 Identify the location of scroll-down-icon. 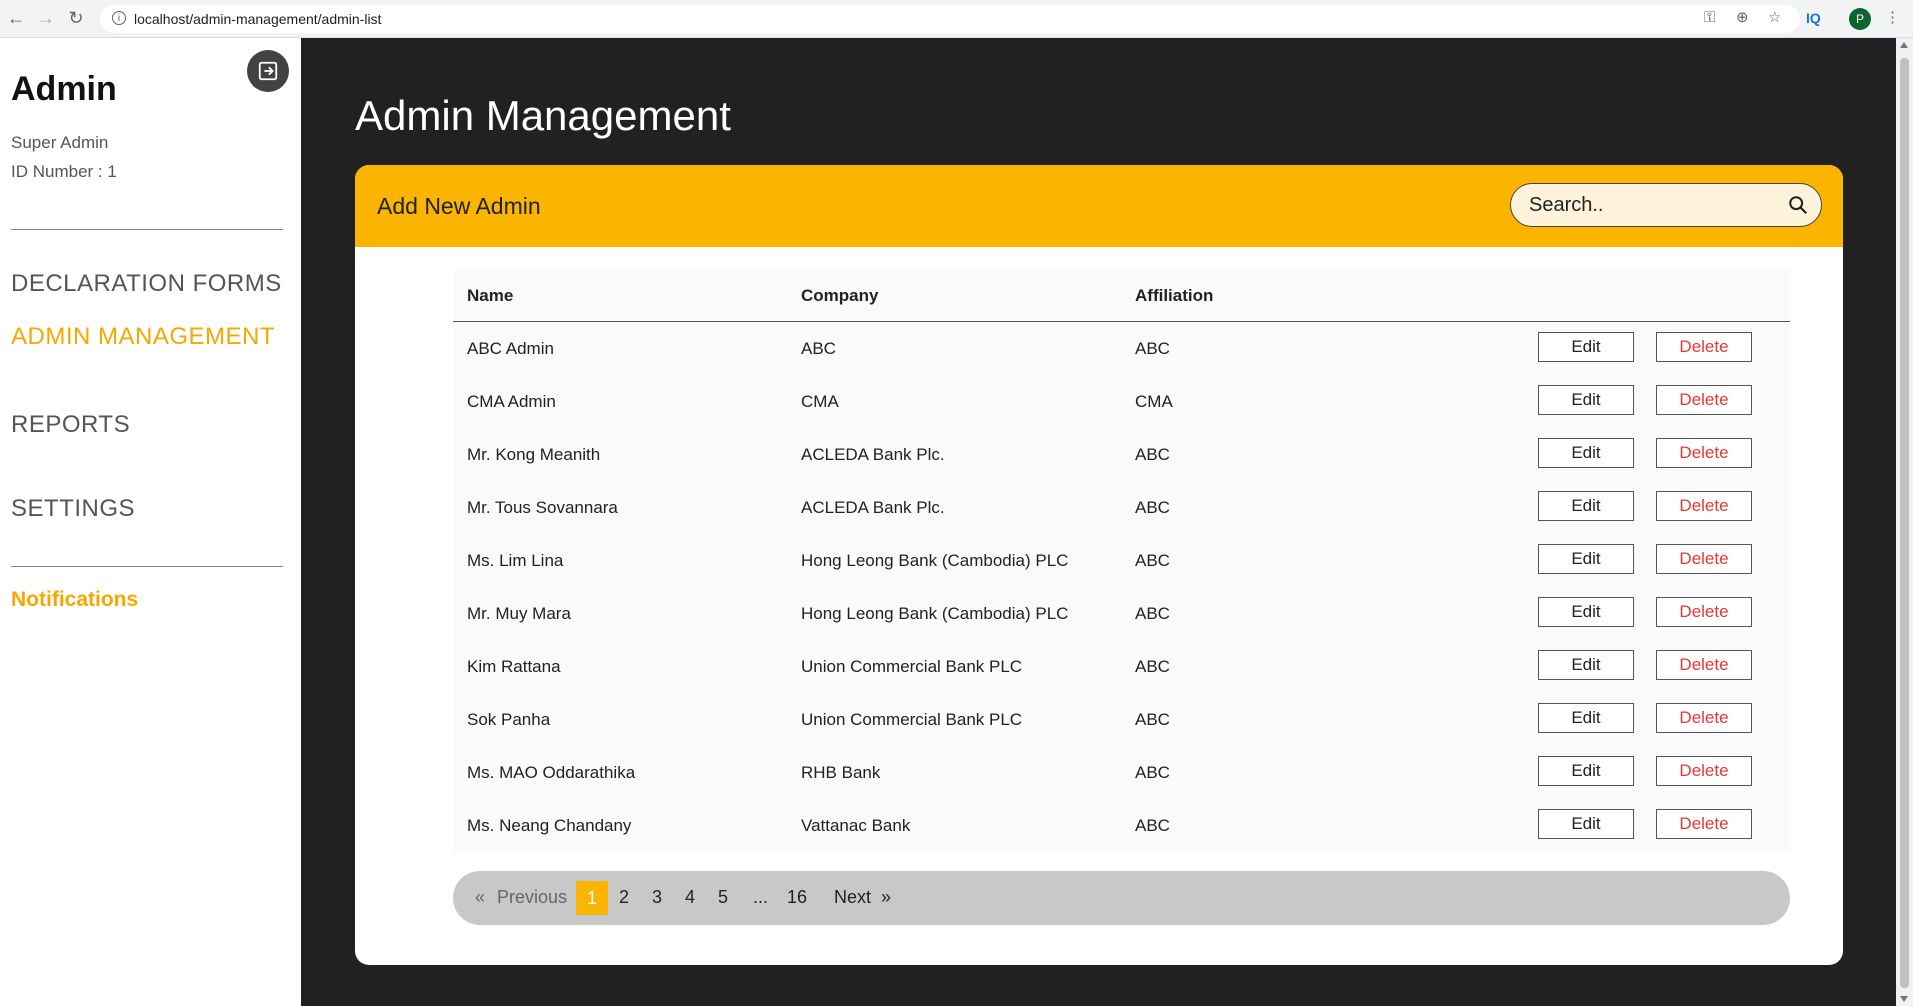
(1904, 999).